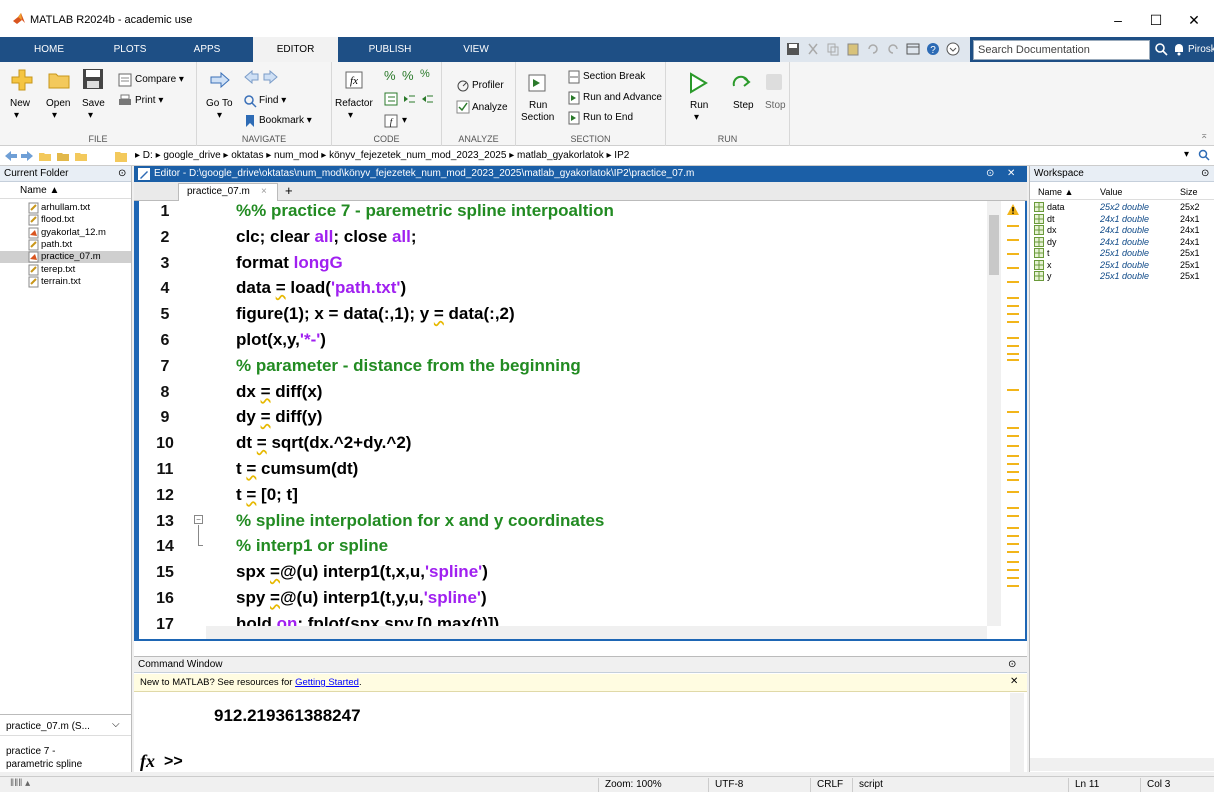  What do you see at coordinates (1179, 49) in the screenshot?
I see `notification-bell-icon` at bounding box center [1179, 49].